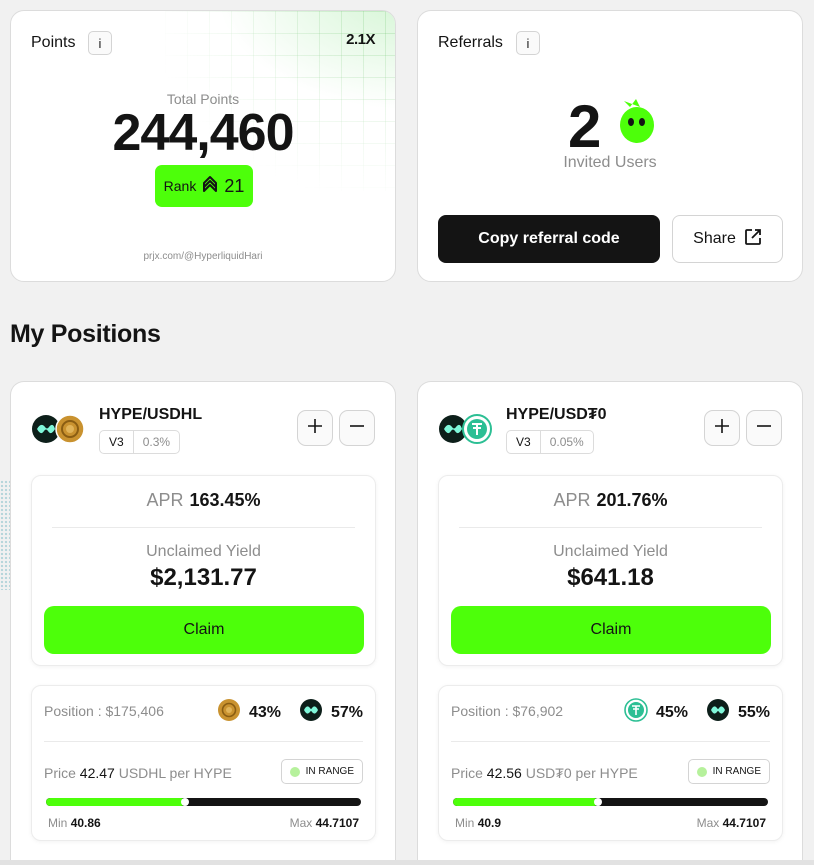 This screenshot has height=865, width=814. What do you see at coordinates (180, 186) in the screenshot?
I see `rank-label: Rank` at bounding box center [180, 186].